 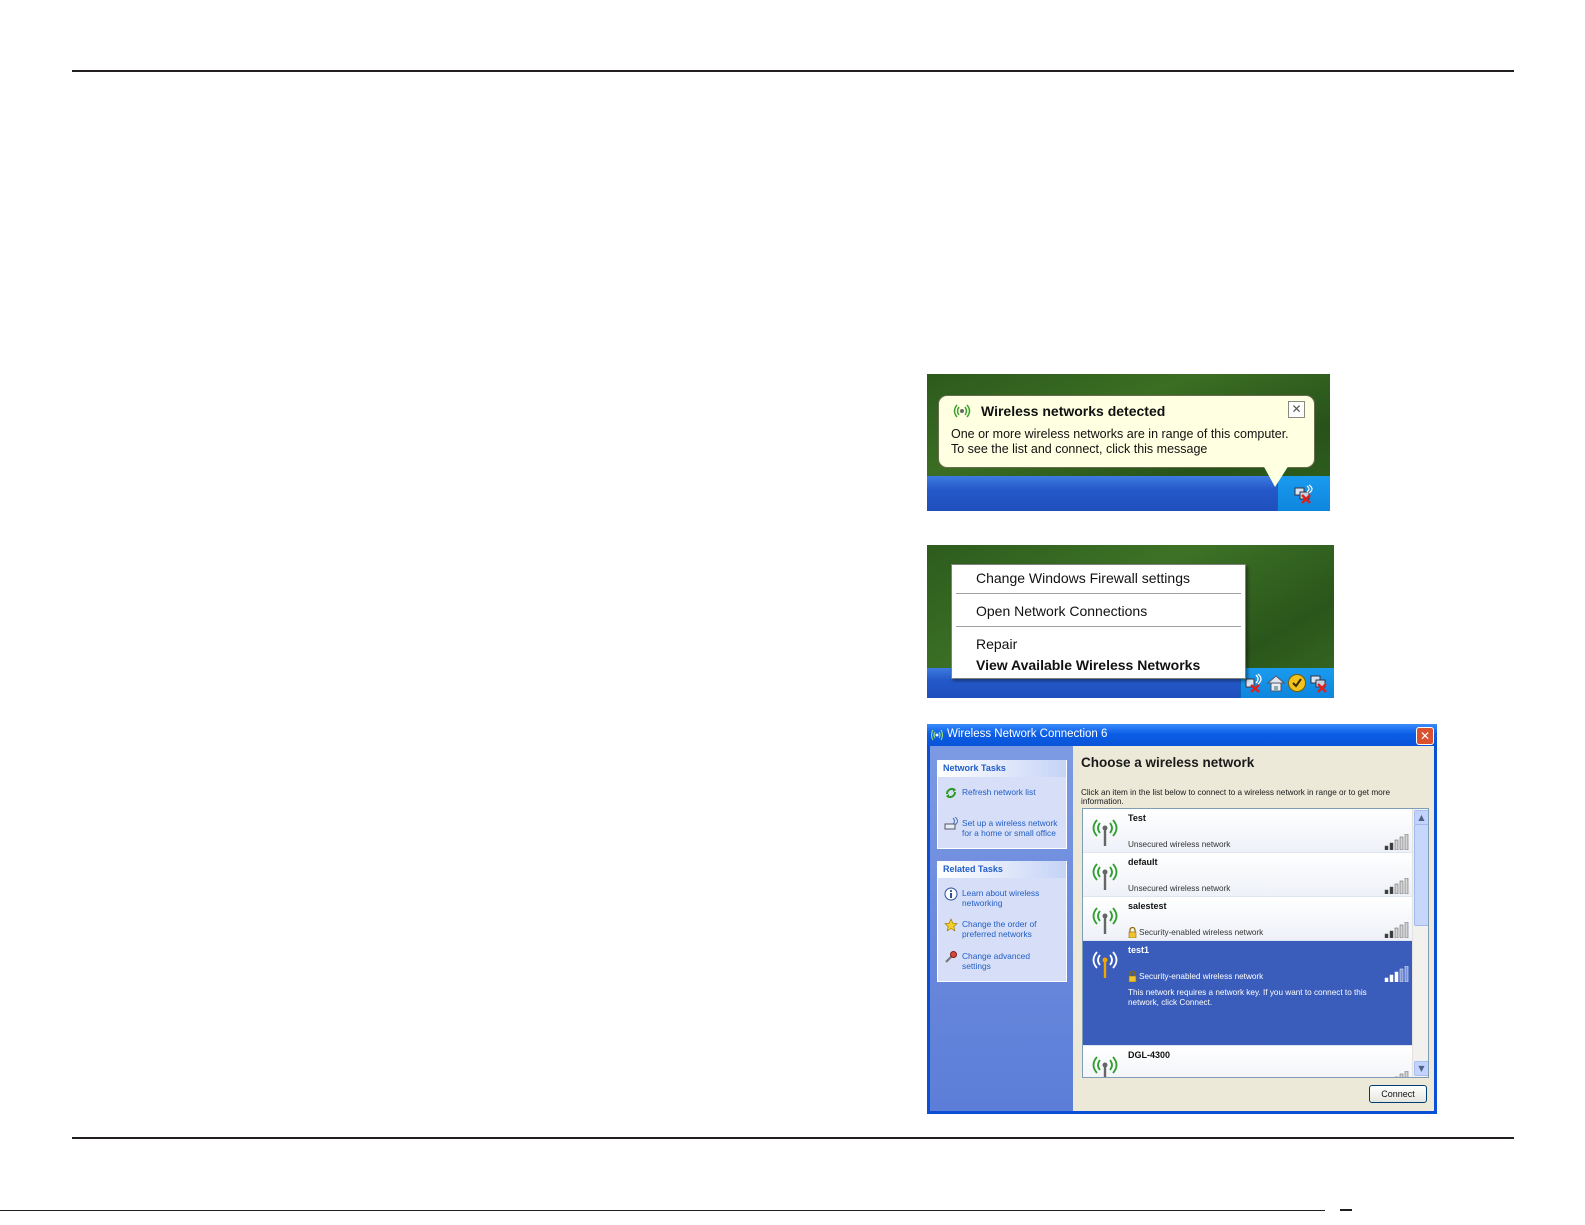 What do you see at coordinates (1061, 611) in the screenshot?
I see `menu-item-open-network-connections: Open Network Connections` at bounding box center [1061, 611].